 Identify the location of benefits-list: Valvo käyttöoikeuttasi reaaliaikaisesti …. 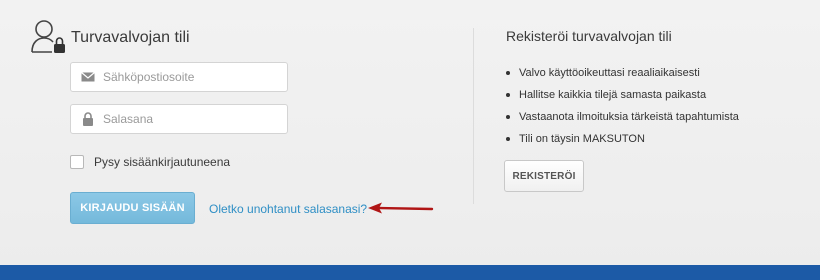
(622, 106).